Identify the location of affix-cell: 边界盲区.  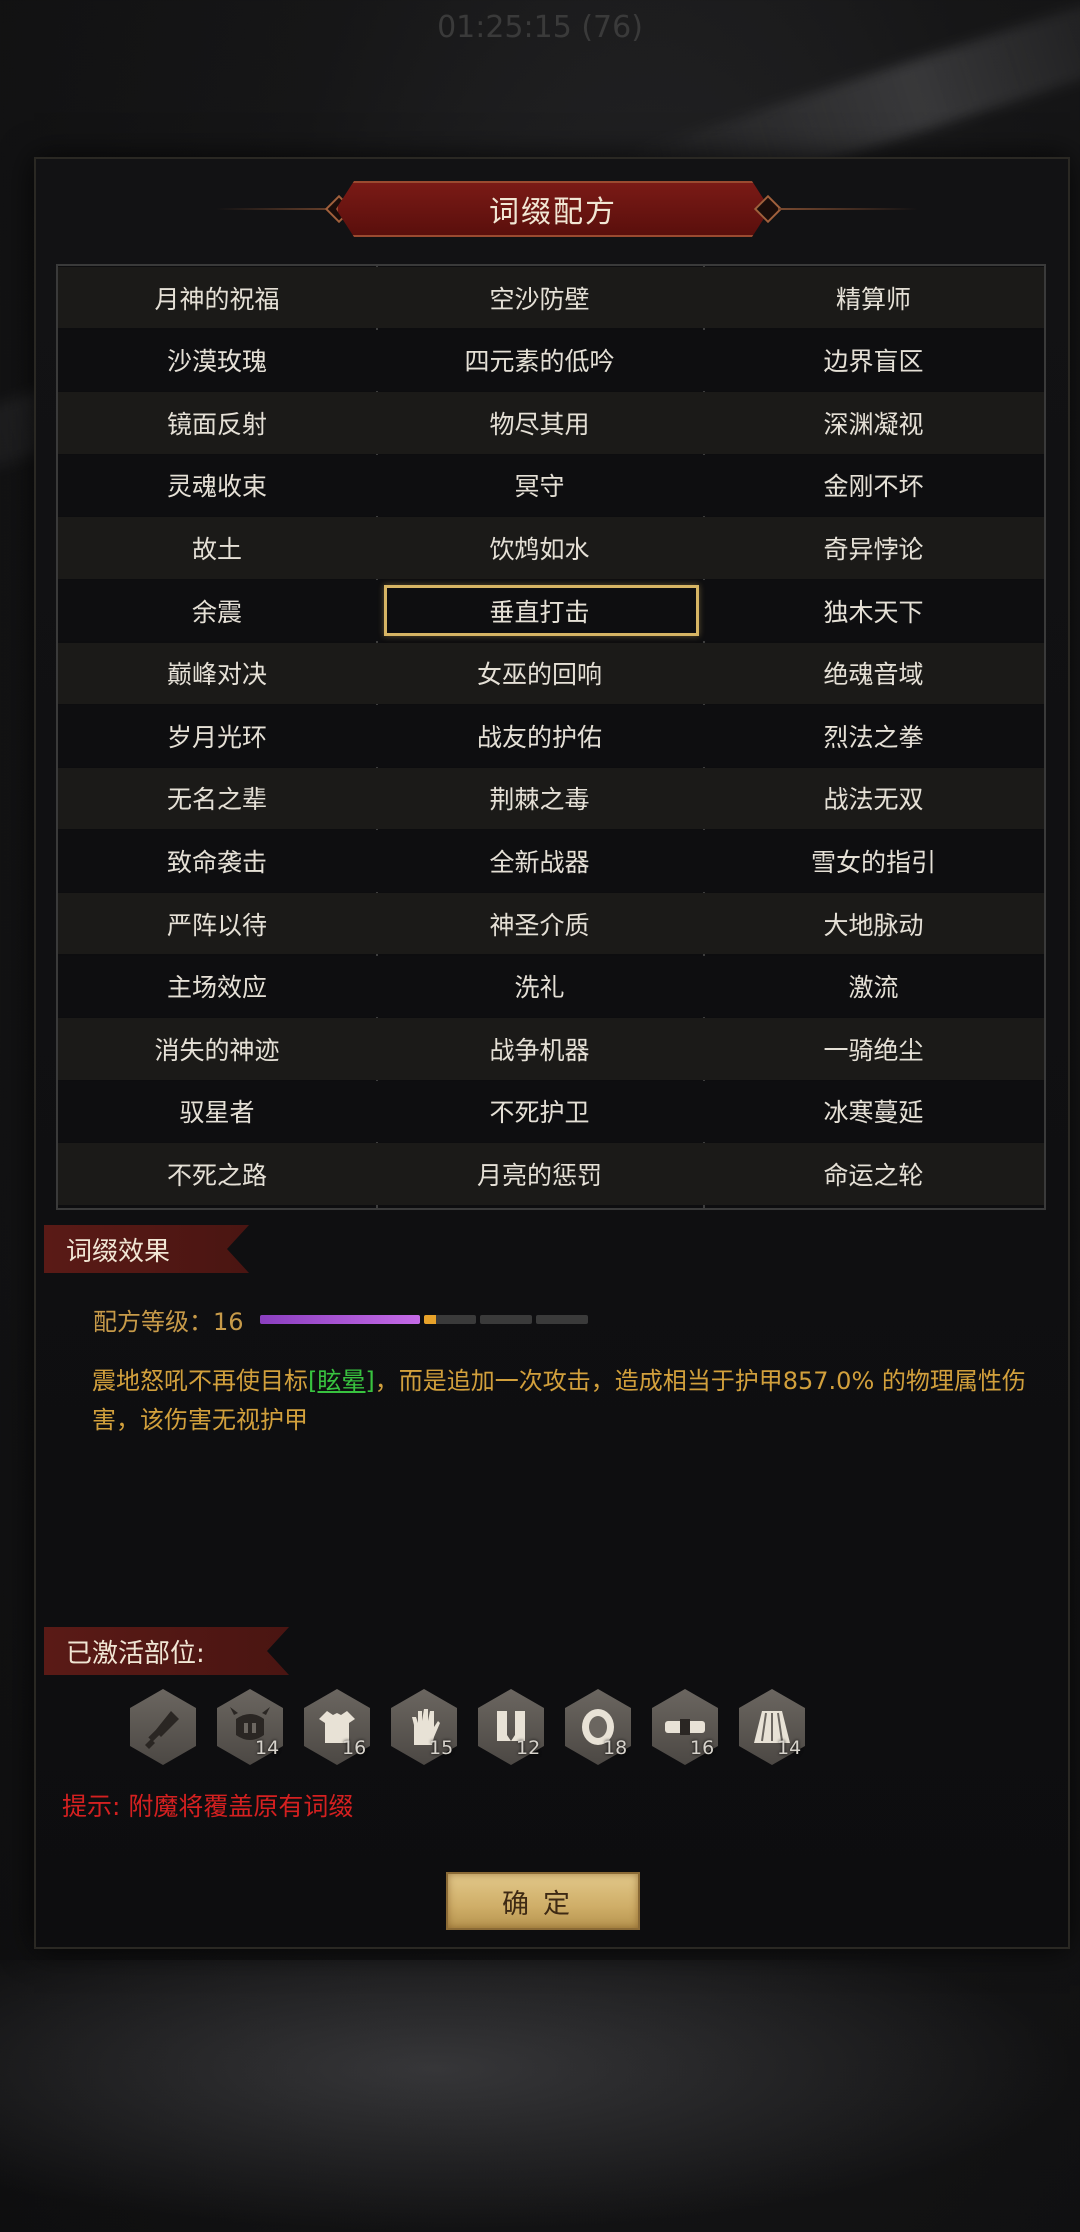
(873, 360).